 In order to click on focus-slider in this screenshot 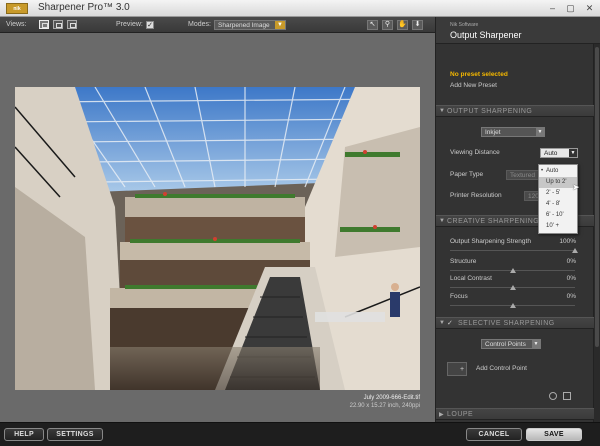, I will do `click(512, 305)`.